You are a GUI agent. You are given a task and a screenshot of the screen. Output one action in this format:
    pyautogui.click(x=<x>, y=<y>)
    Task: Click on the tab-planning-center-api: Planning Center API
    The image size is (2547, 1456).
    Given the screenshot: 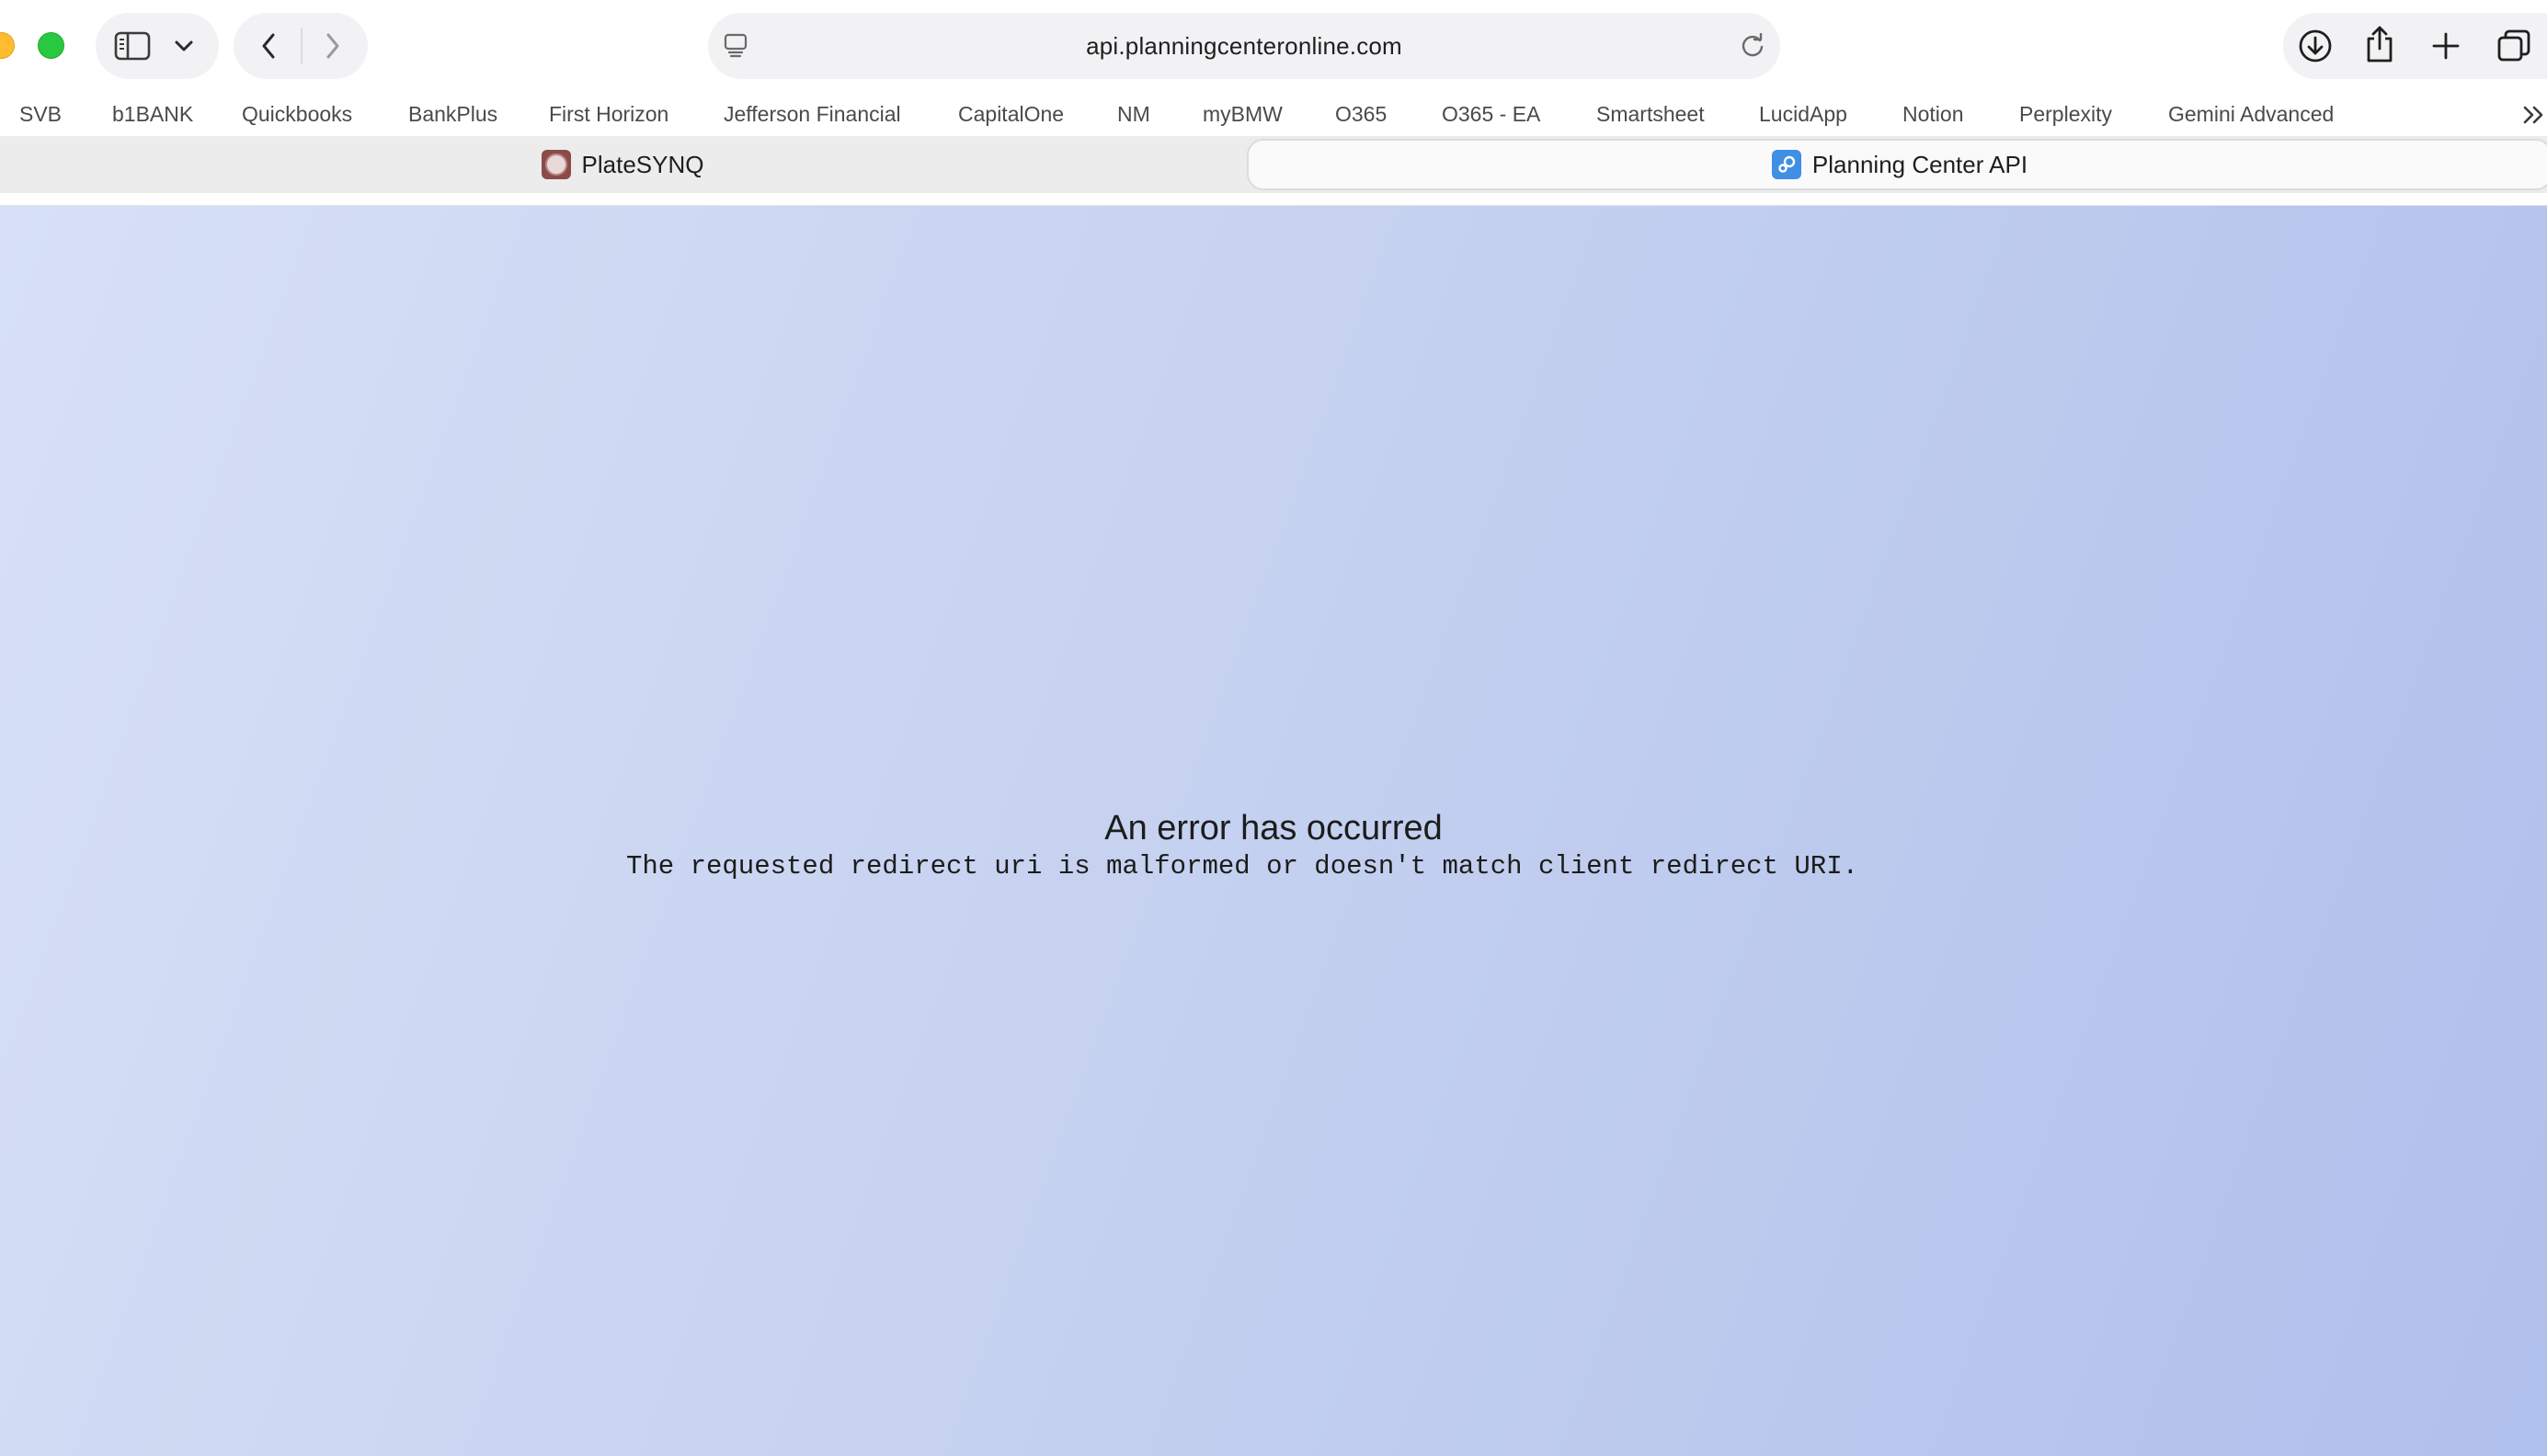 What is the action you would take?
    pyautogui.click(x=1897, y=164)
    